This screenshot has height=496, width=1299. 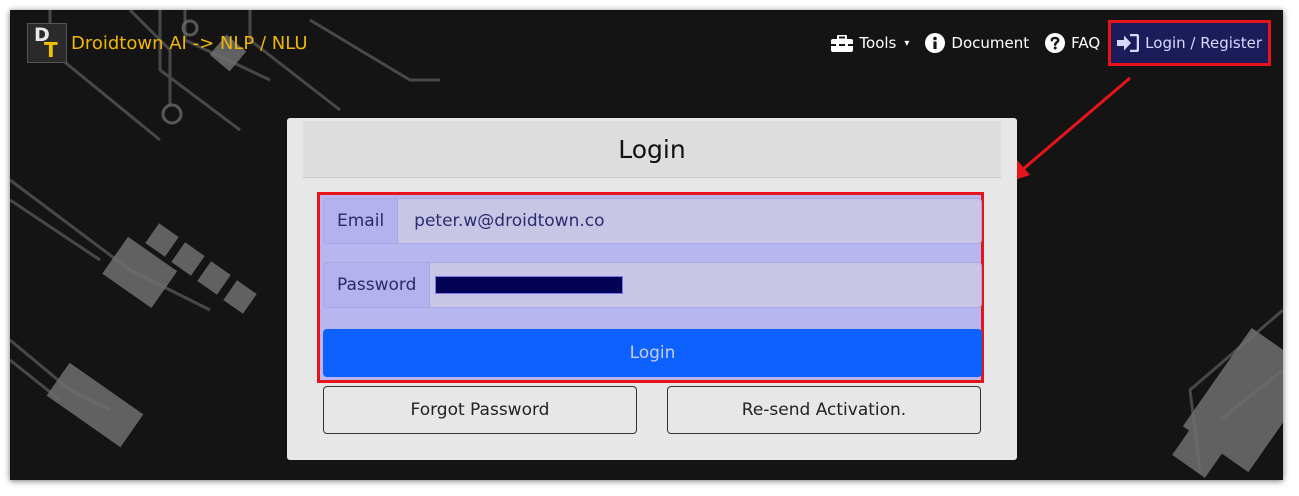 I want to click on chevron-down-icon: ▾, so click(x=907, y=43).